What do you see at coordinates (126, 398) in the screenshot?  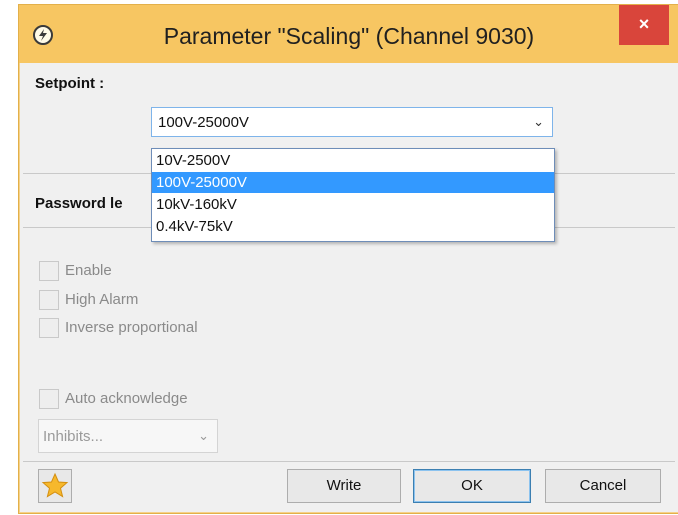 I see `auto-acknowledge-label: Auto acknowledge` at bounding box center [126, 398].